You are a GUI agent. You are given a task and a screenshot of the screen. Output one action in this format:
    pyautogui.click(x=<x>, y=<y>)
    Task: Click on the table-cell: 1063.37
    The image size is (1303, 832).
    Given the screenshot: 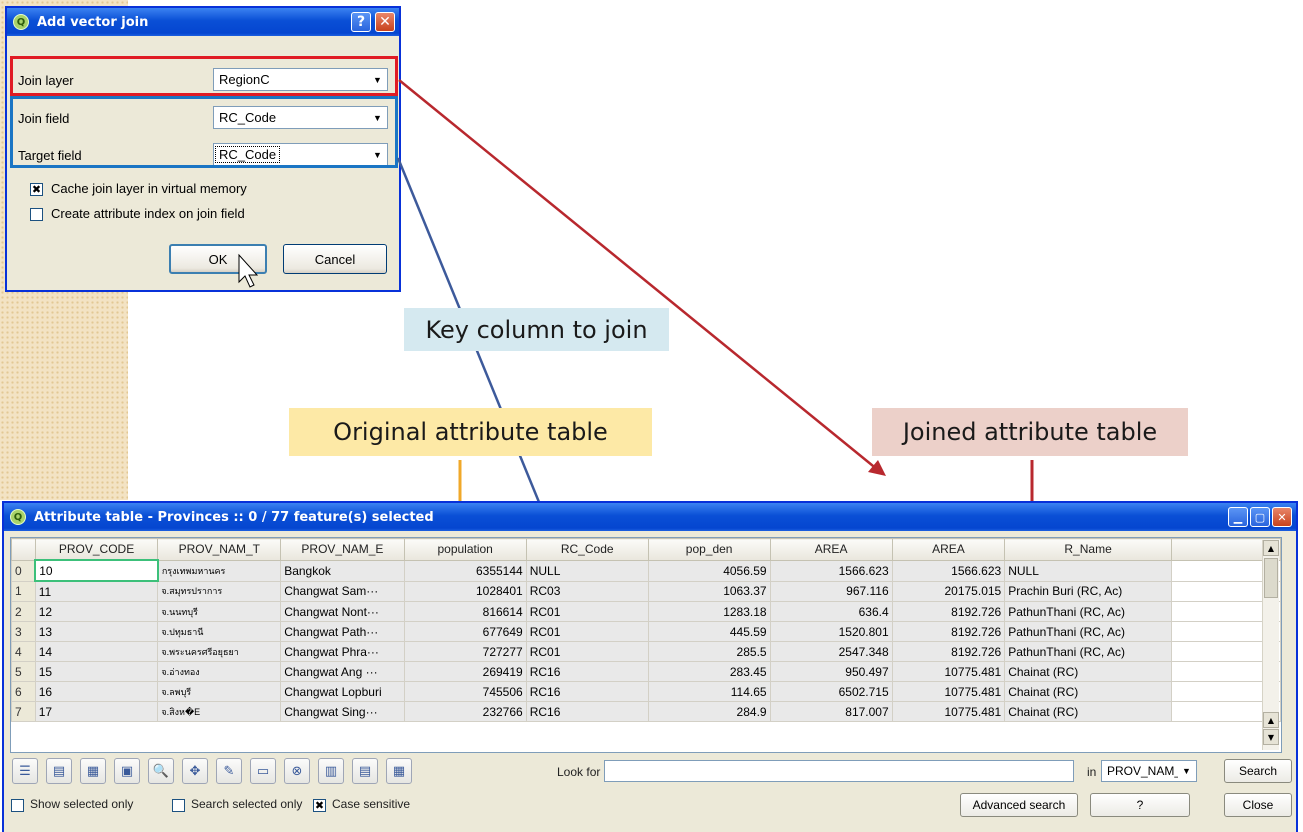 What is the action you would take?
    pyautogui.click(x=709, y=591)
    